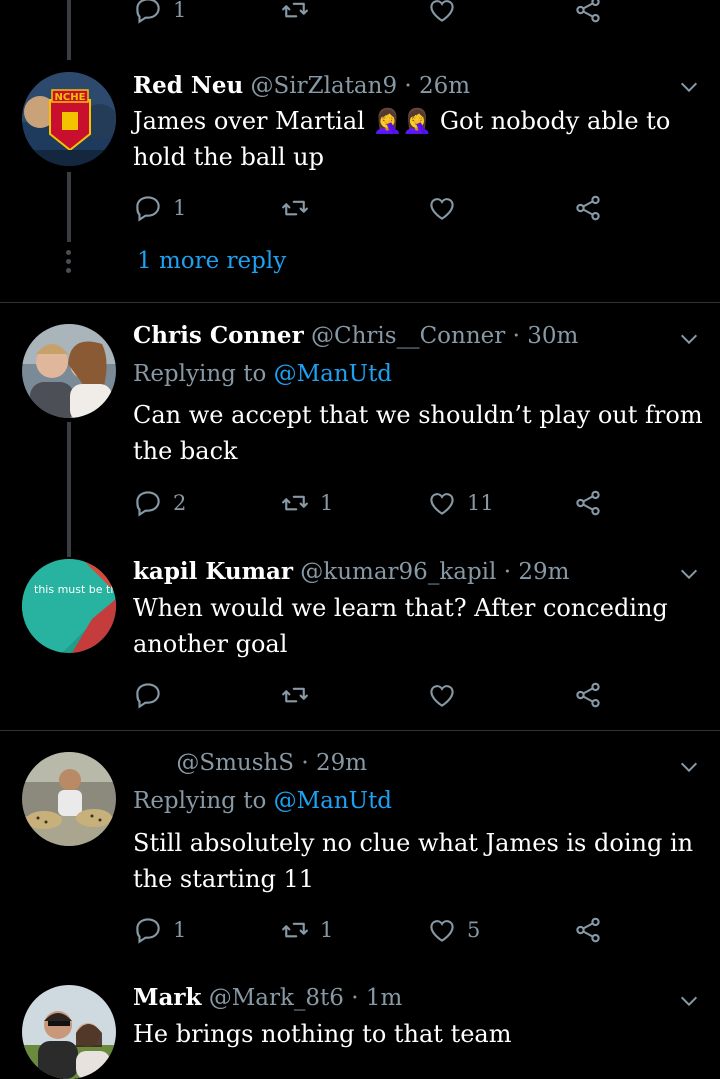  Describe the element at coordinates (167, 997) in the screenshot. I see `display-name: Mark` at that location.